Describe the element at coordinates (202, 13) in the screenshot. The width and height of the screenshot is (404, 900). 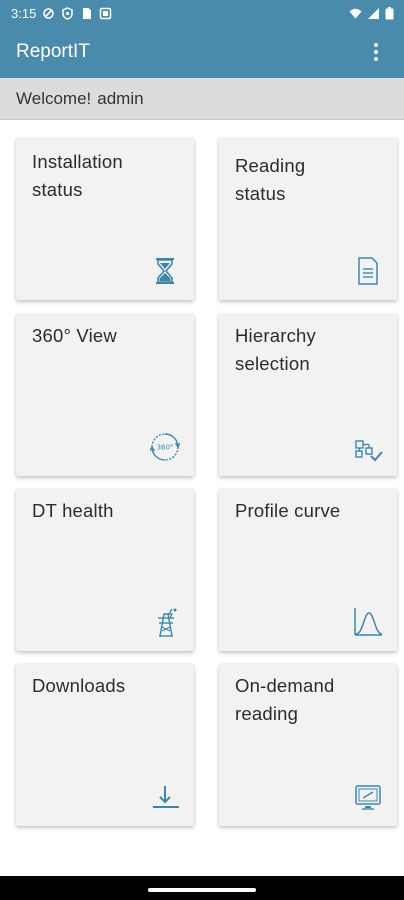
I see `status-bar: 3:15` at that location.